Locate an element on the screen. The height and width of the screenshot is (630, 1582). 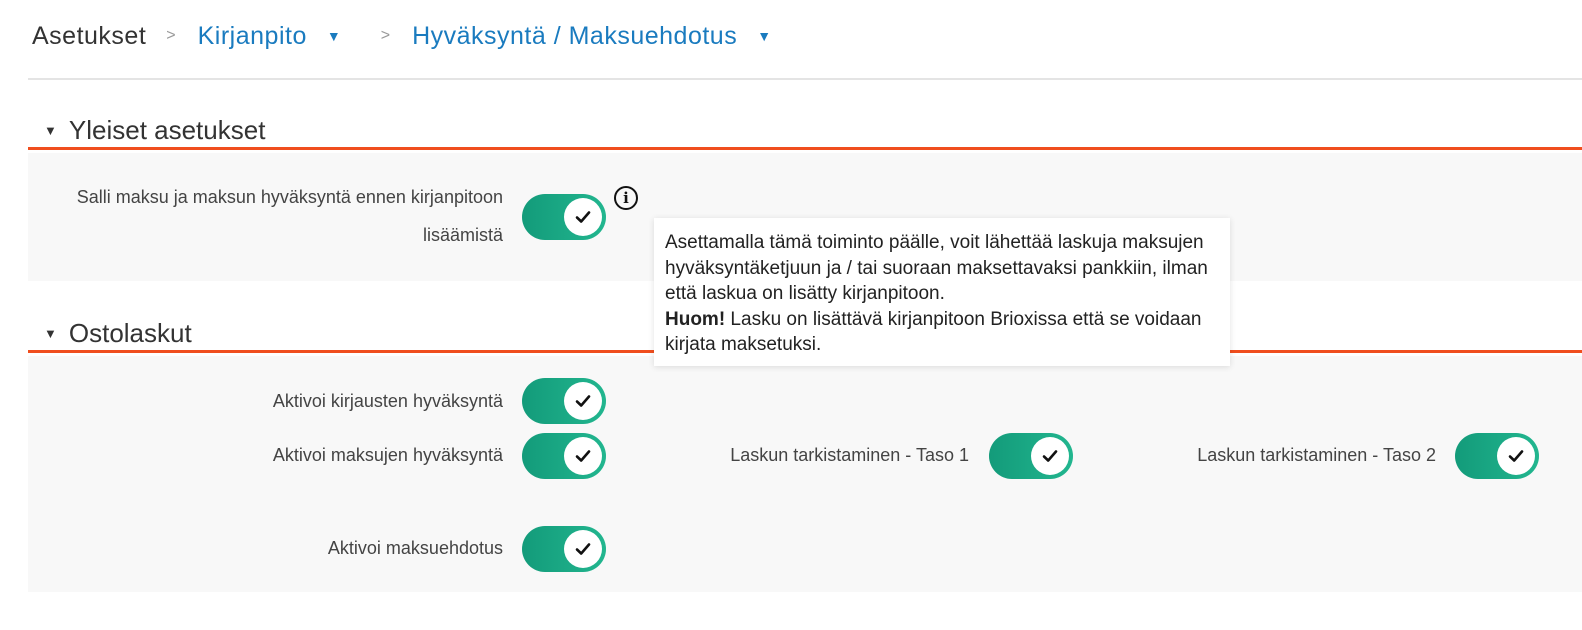
setting-label: Aktivoi kirjausten hyväksyntä is located at coordinates (387, 401).